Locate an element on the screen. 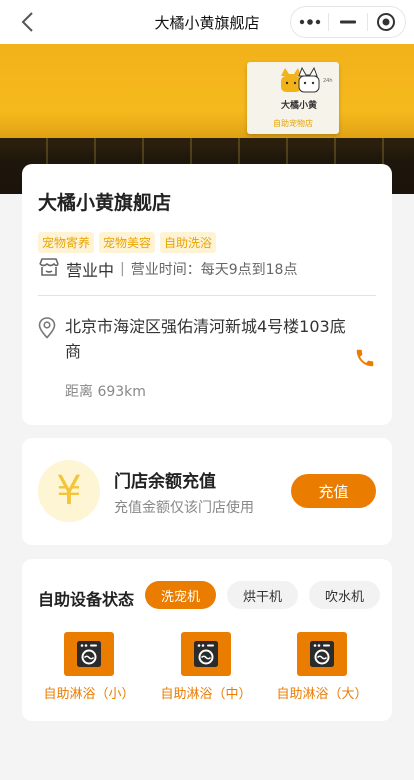 Image resolution: width=414 pixels, height=780 pixels. more-dots-icon is located at coordinates (309, 22).